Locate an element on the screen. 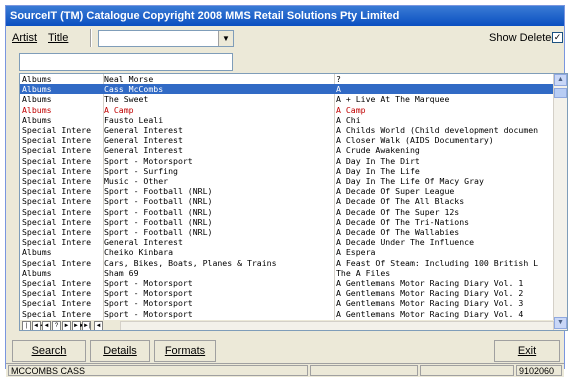 The image size is (570, 377). artist-tab: Artist is located at coordinates (24, 38).